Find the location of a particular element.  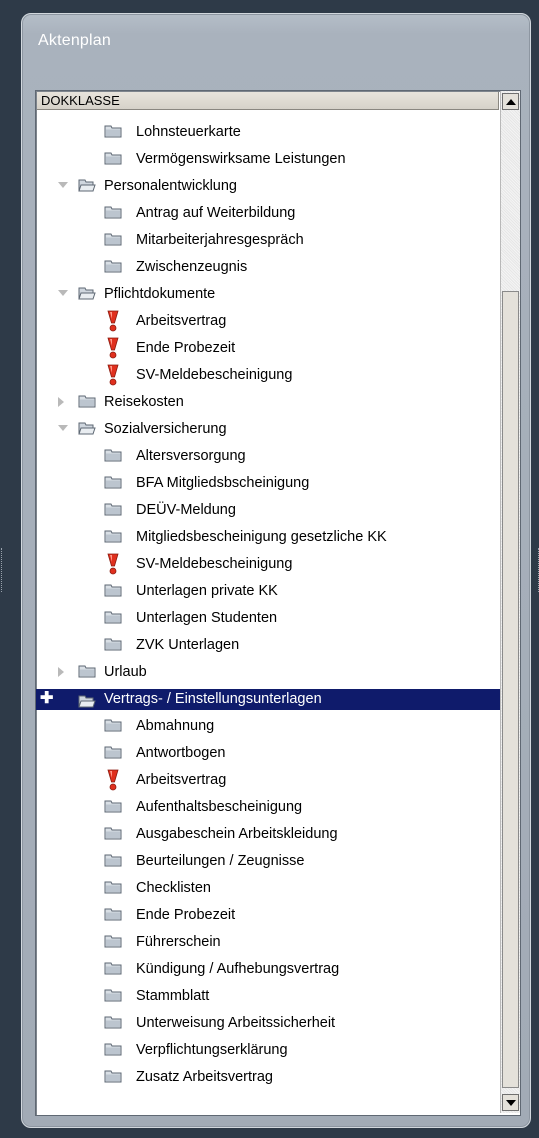

scrollbar-thumb is located at coordinates (510, 689).